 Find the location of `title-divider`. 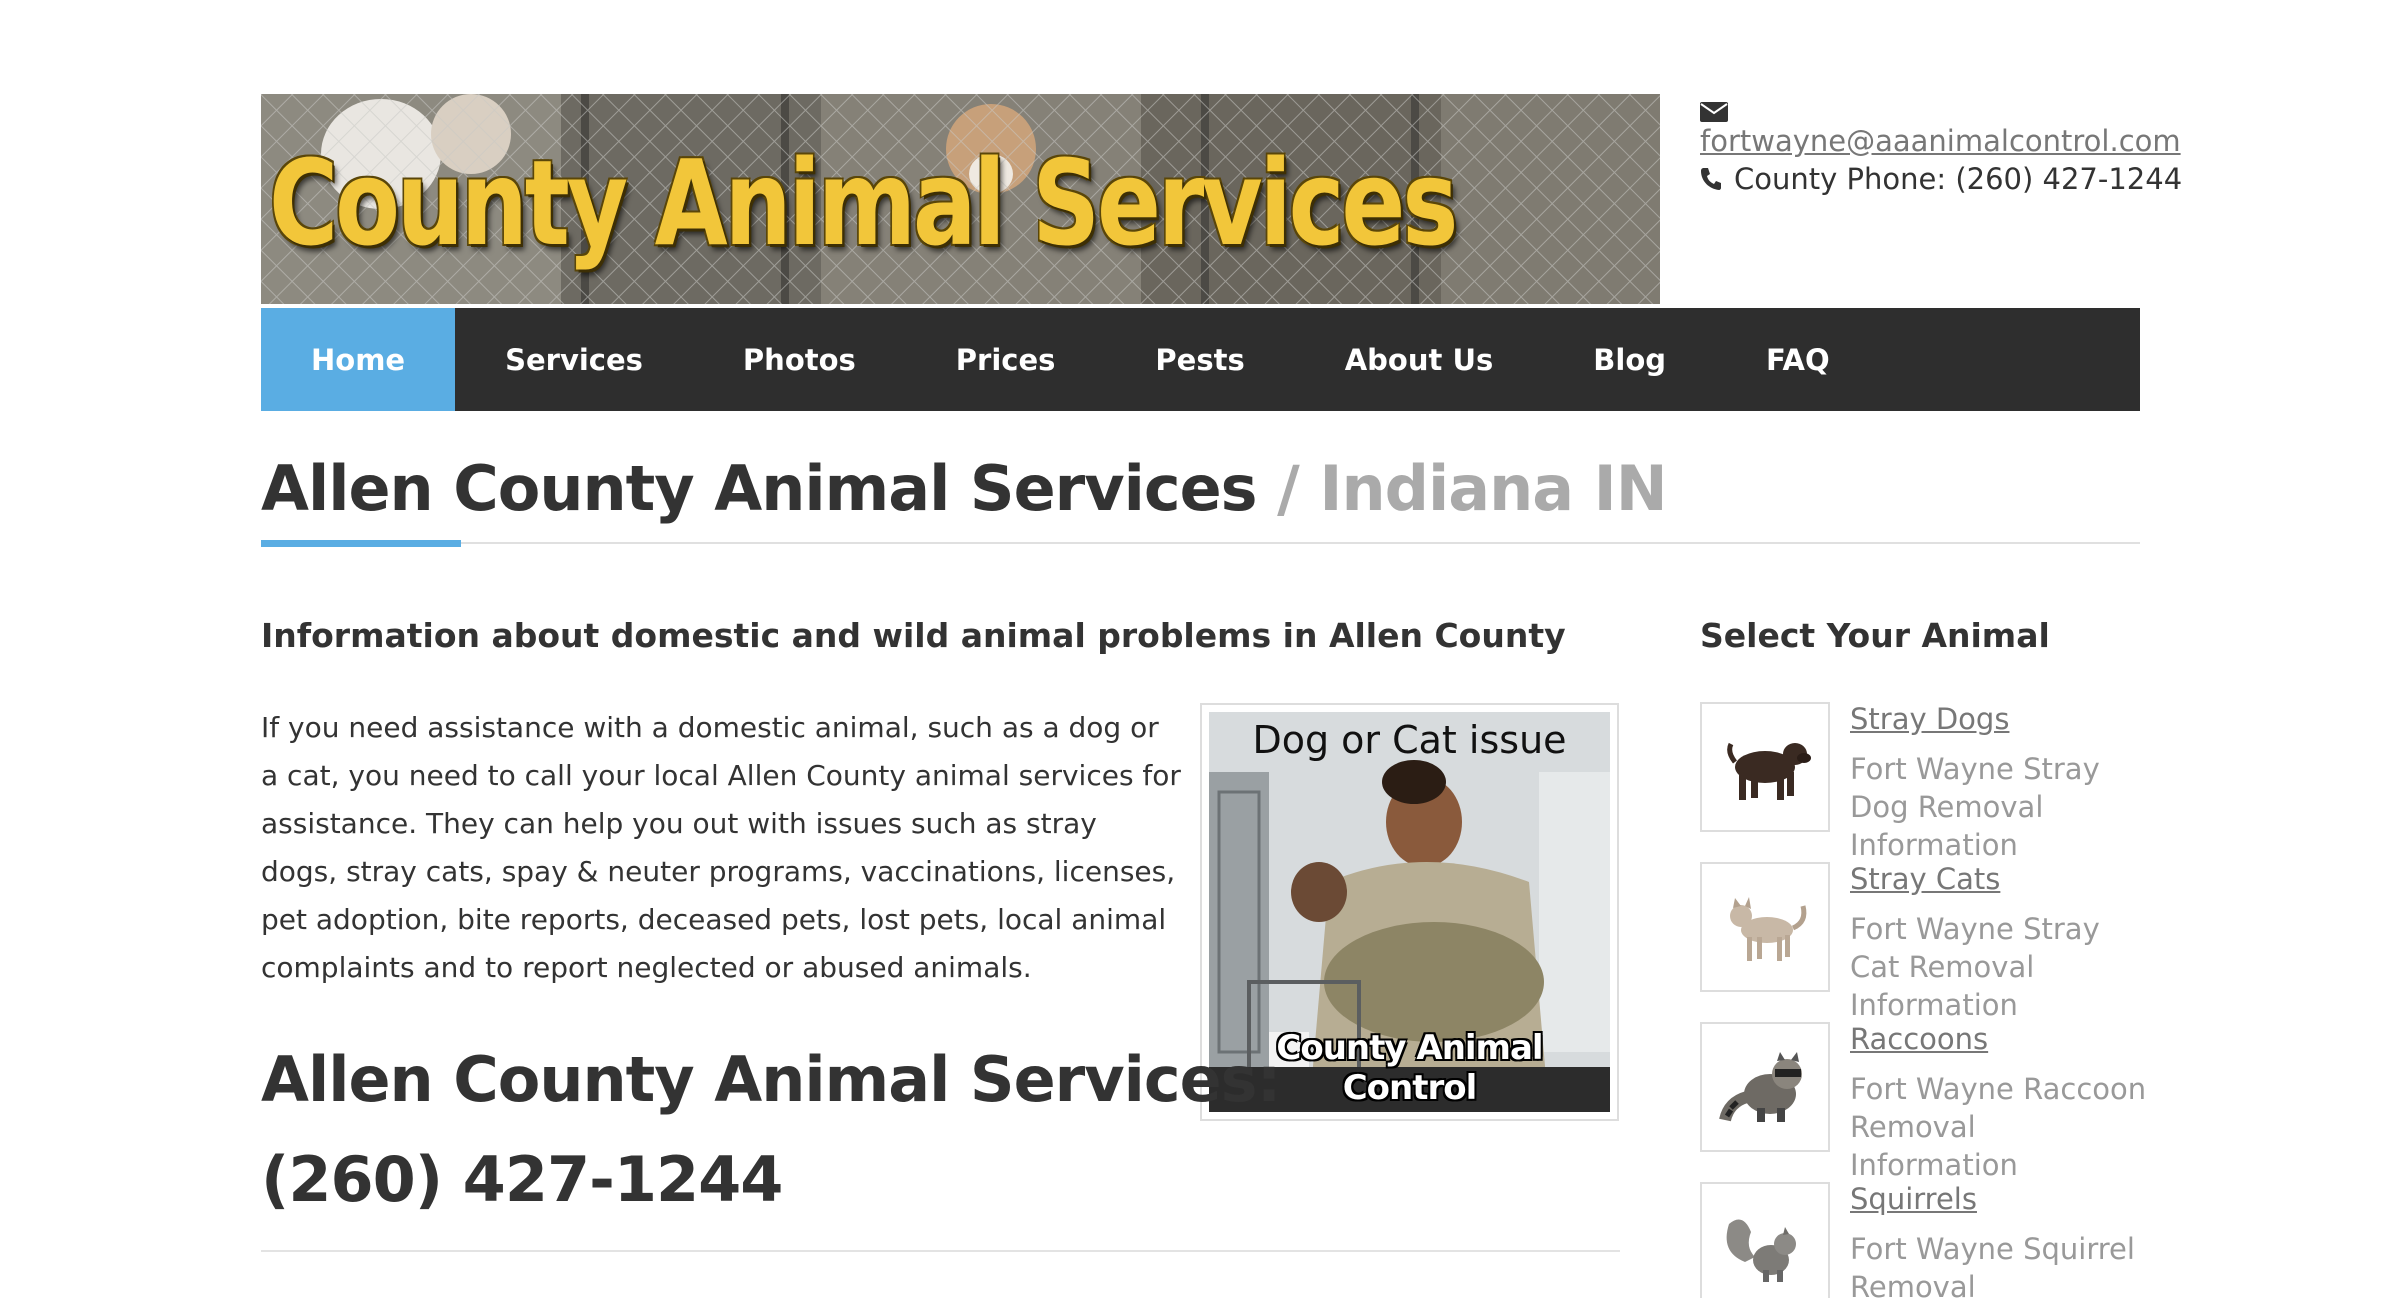

title-divider is located at coordinates (1200, 543).